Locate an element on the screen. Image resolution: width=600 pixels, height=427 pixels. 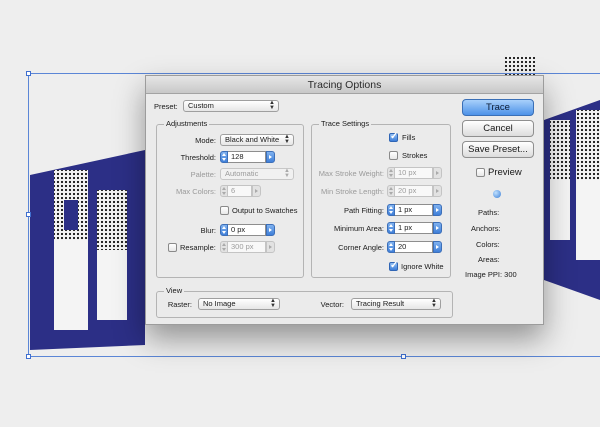
selection-handle-bm is located at coordinates (403, 356).